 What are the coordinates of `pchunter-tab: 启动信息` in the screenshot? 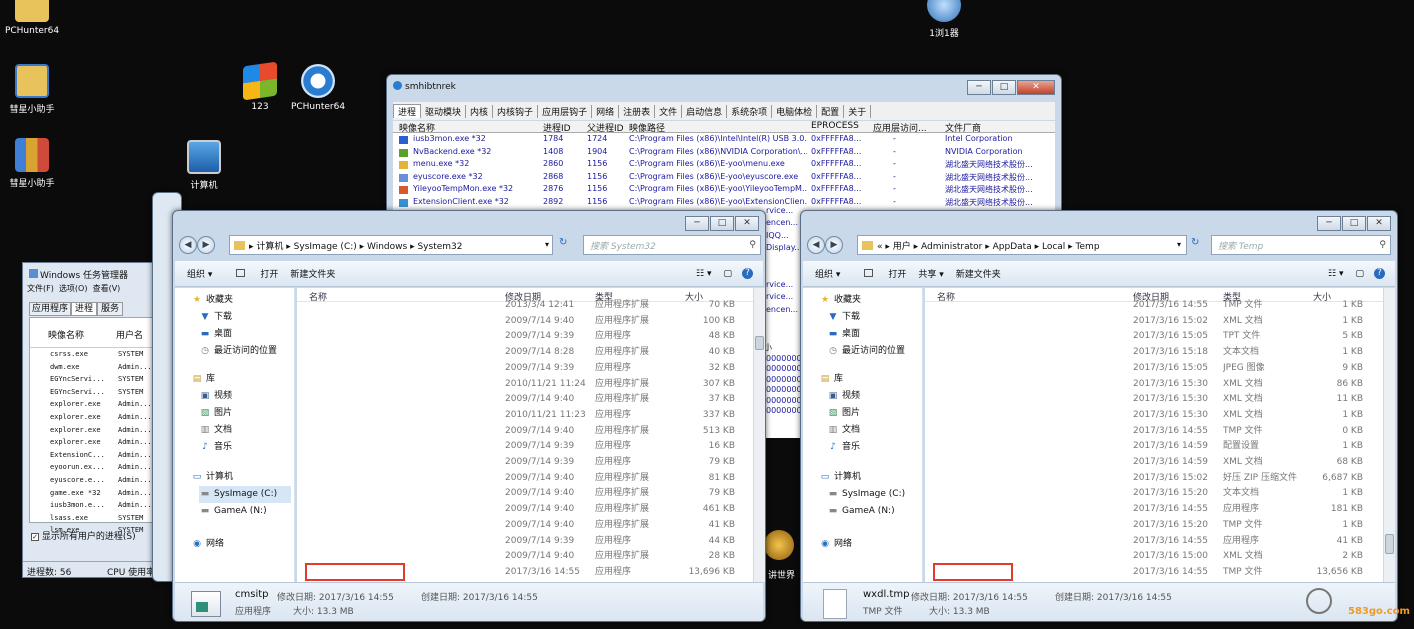 It's located at (705, 111).